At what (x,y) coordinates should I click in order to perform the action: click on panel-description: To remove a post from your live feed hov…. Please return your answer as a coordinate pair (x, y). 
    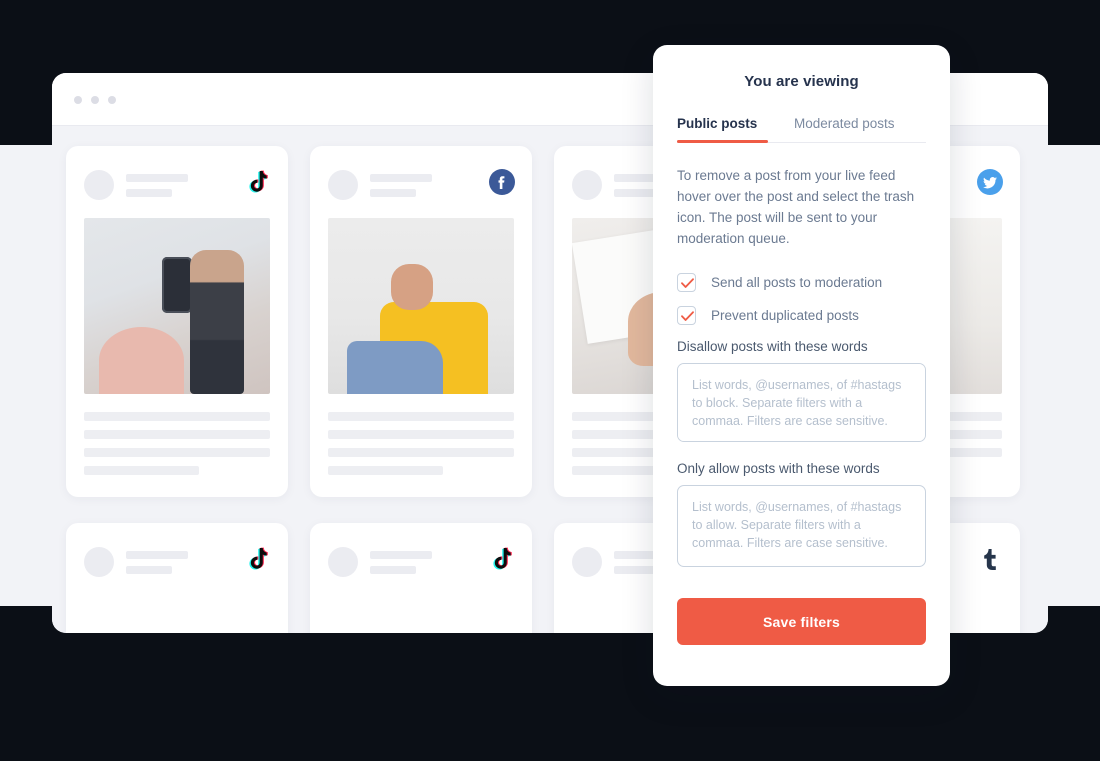
    Looking at the image, I should click on (796, 207).